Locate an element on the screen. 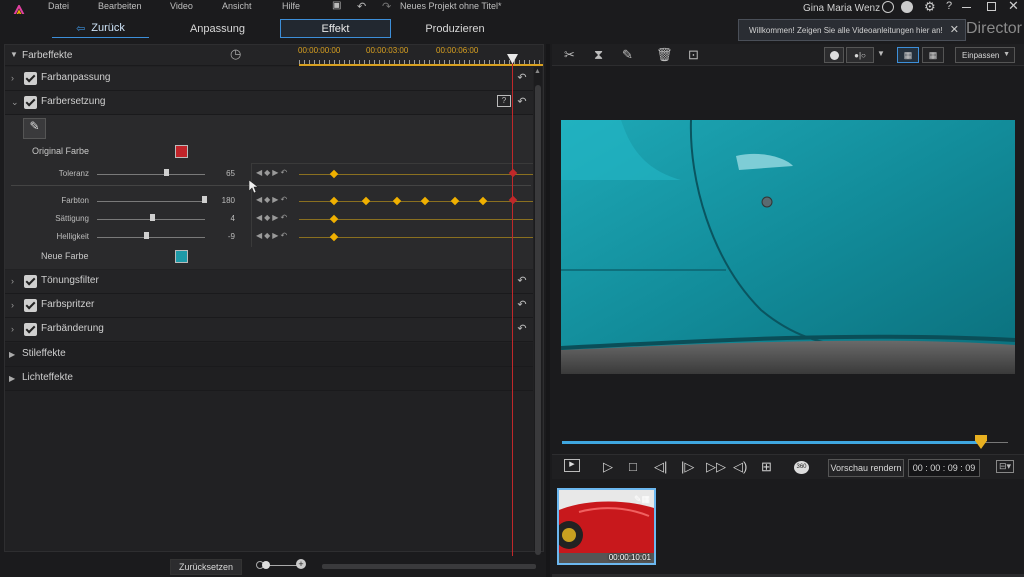  crop-icon: ⊡ is located at coordinates (693, 55).